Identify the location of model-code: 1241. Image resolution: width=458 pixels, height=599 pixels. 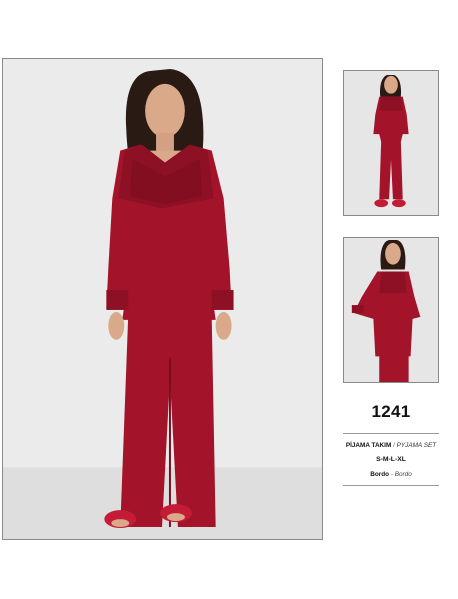
(391, 411).